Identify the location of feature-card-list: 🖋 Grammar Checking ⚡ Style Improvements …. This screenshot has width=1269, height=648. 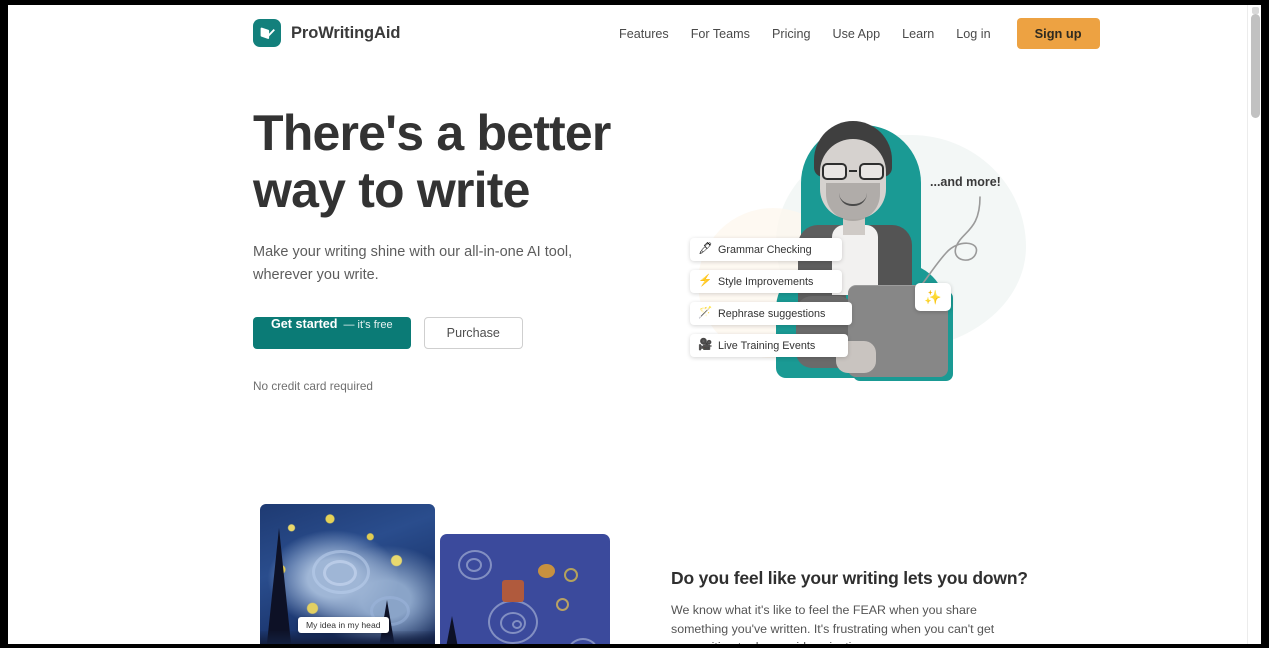
(771, 302).